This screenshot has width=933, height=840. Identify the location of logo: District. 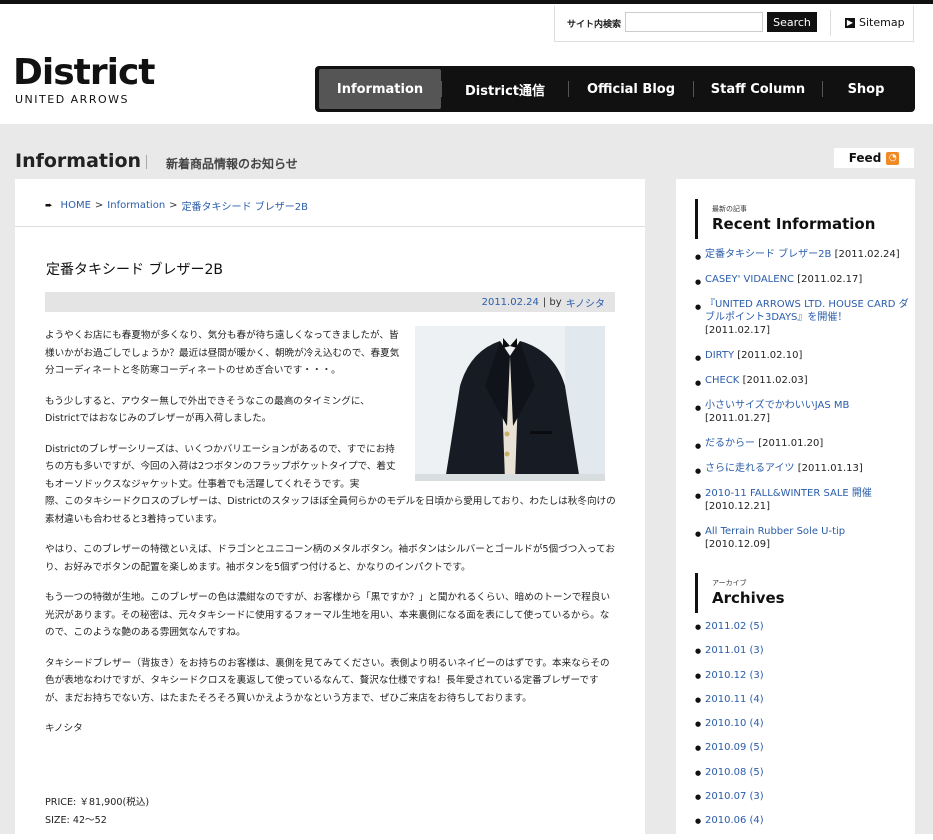
(84, 72).